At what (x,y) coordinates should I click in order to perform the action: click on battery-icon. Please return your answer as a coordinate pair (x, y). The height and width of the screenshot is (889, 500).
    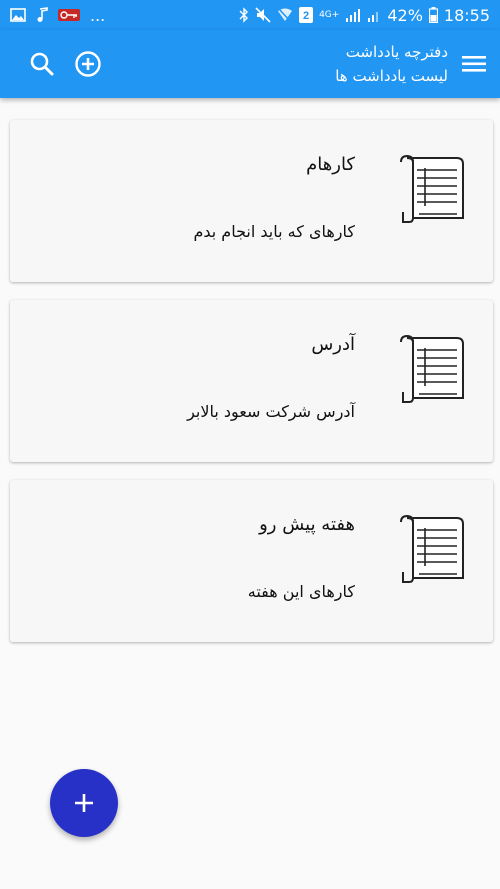
    Looking at the image, I should click on (433, 15).